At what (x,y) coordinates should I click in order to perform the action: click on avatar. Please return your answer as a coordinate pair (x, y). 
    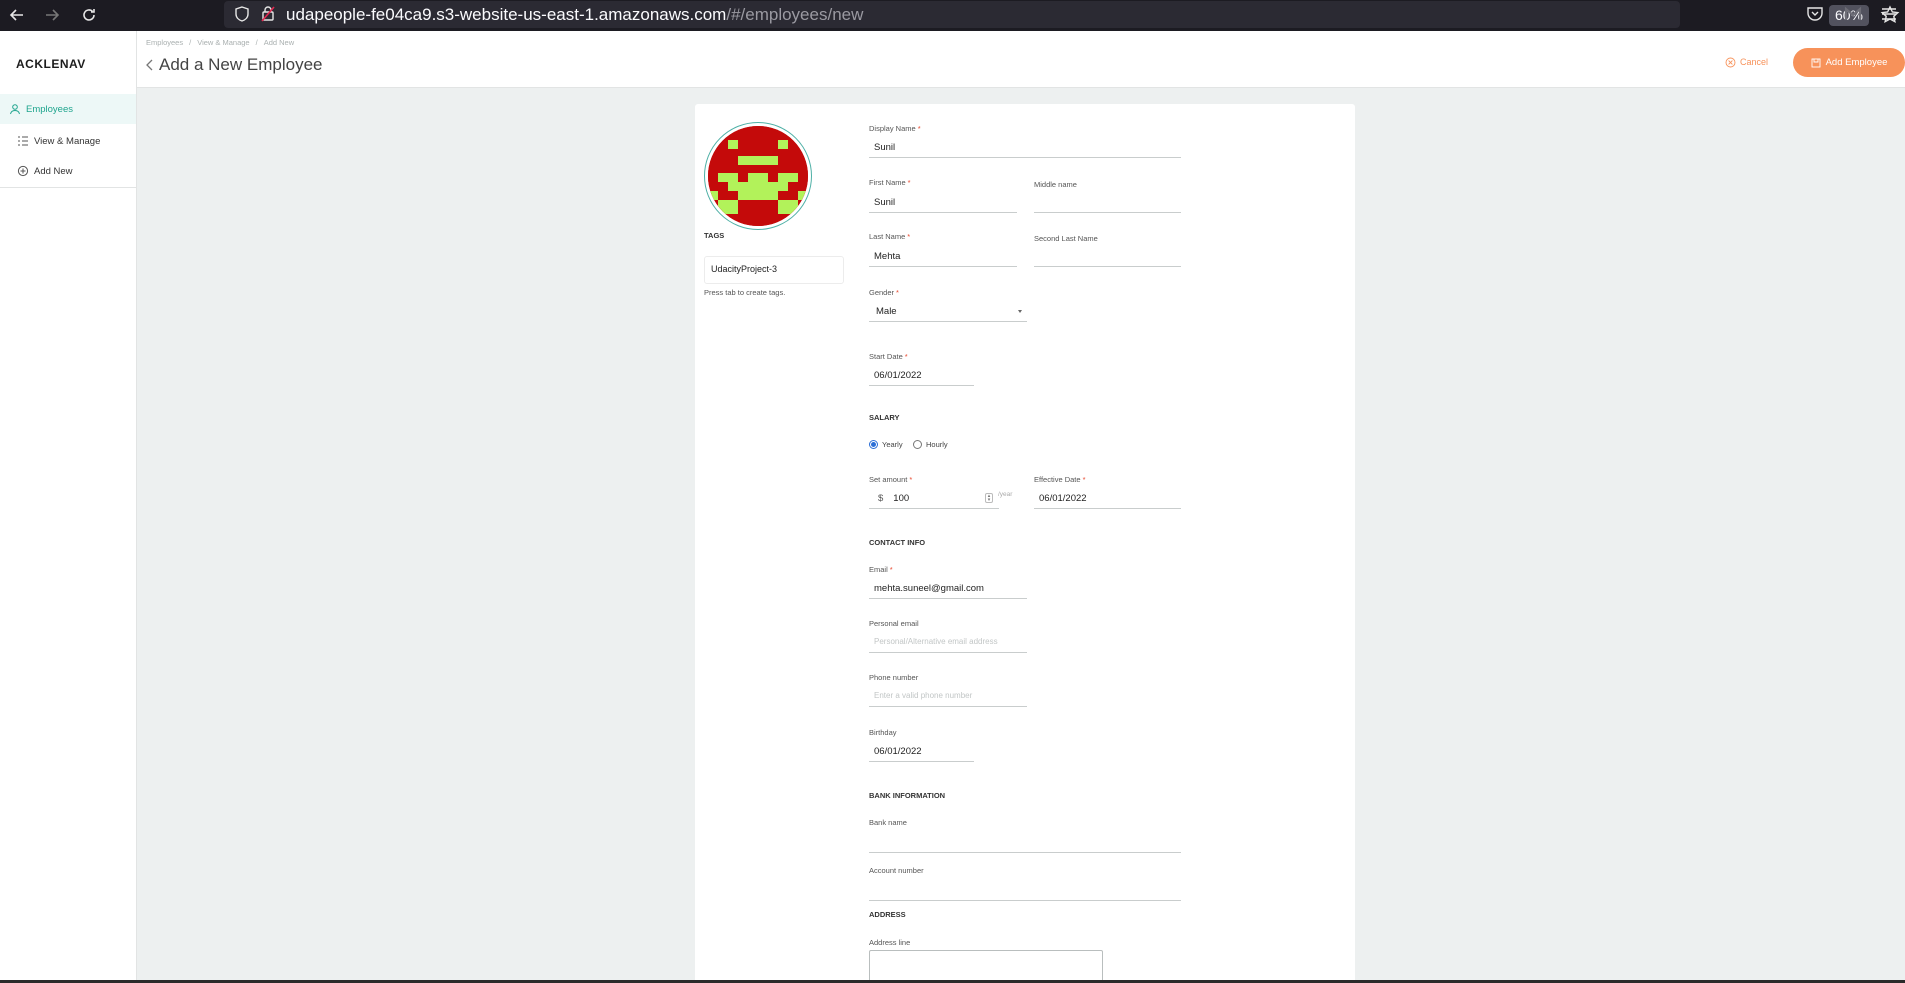
    Looking at the image, I should click on (758, 176).